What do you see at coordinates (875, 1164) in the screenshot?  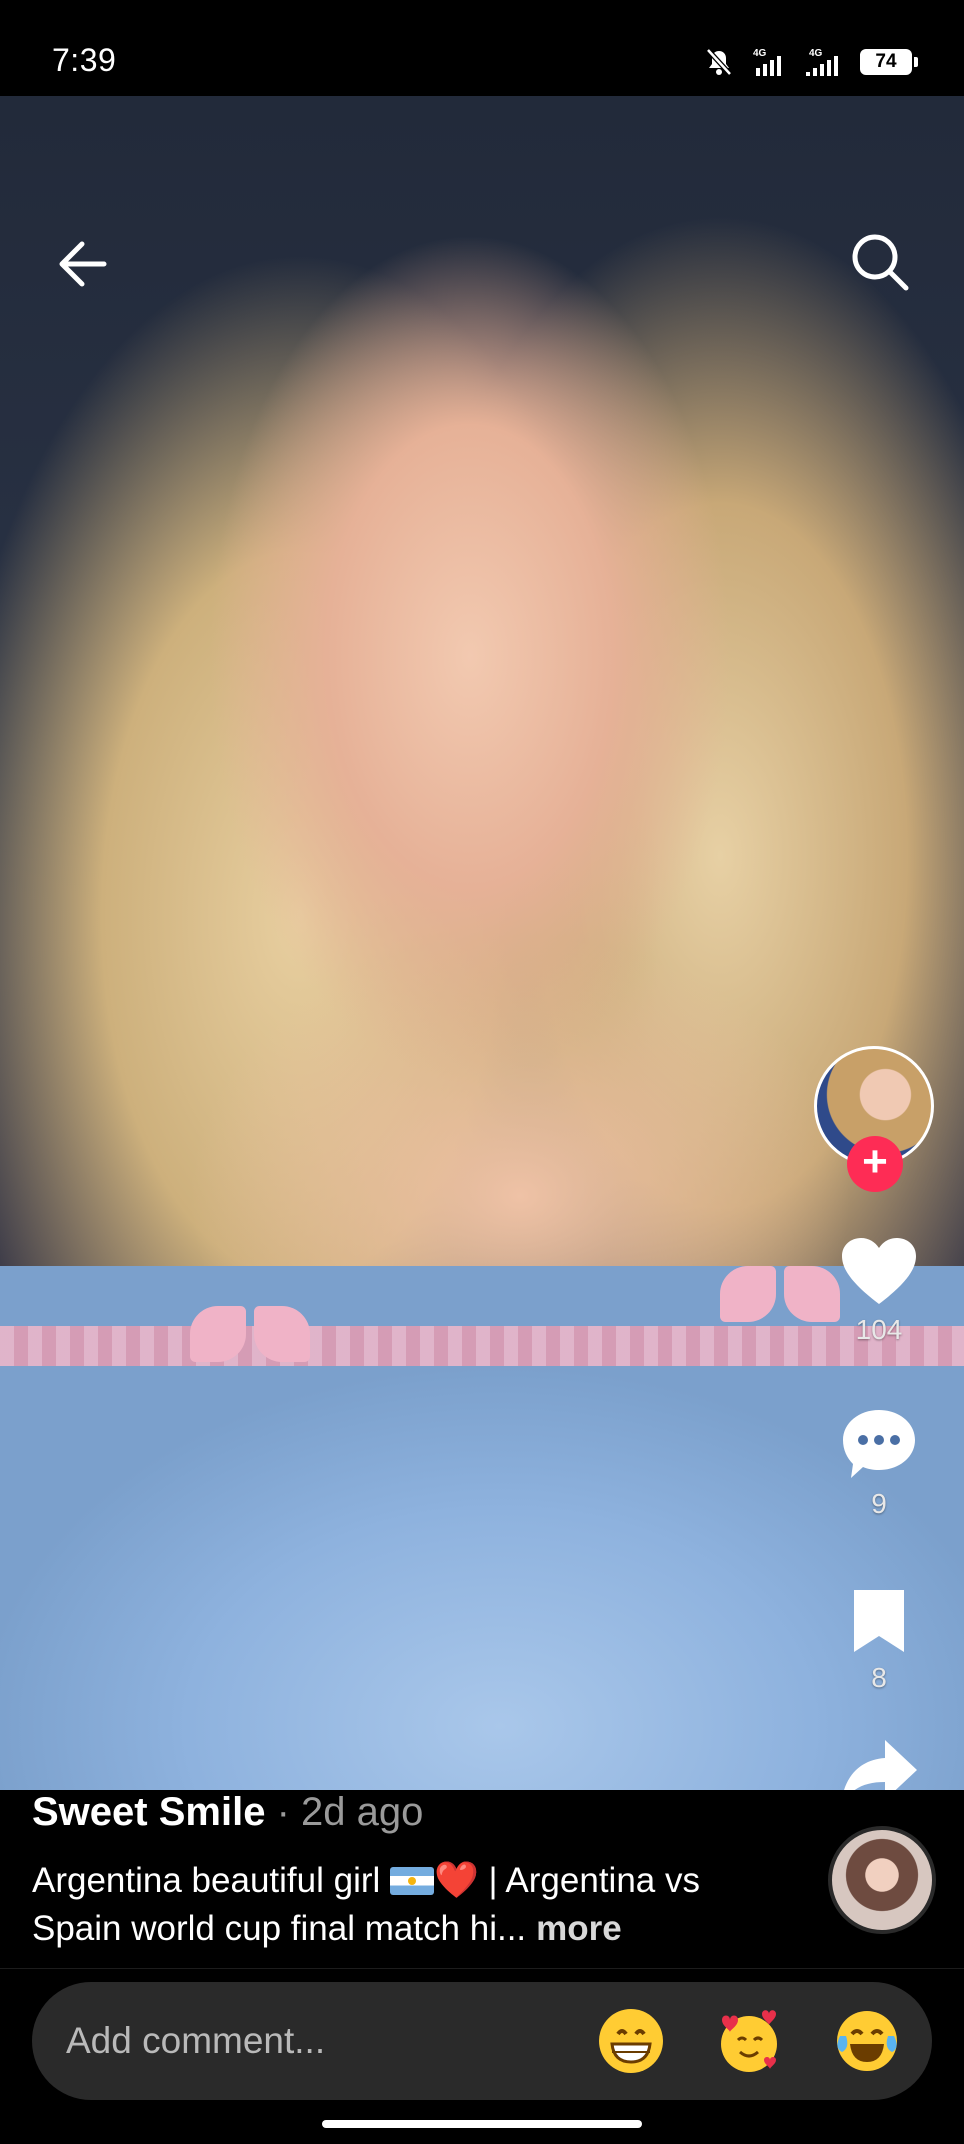 I see `follow-button: +` at bounding box center [875, 1164].